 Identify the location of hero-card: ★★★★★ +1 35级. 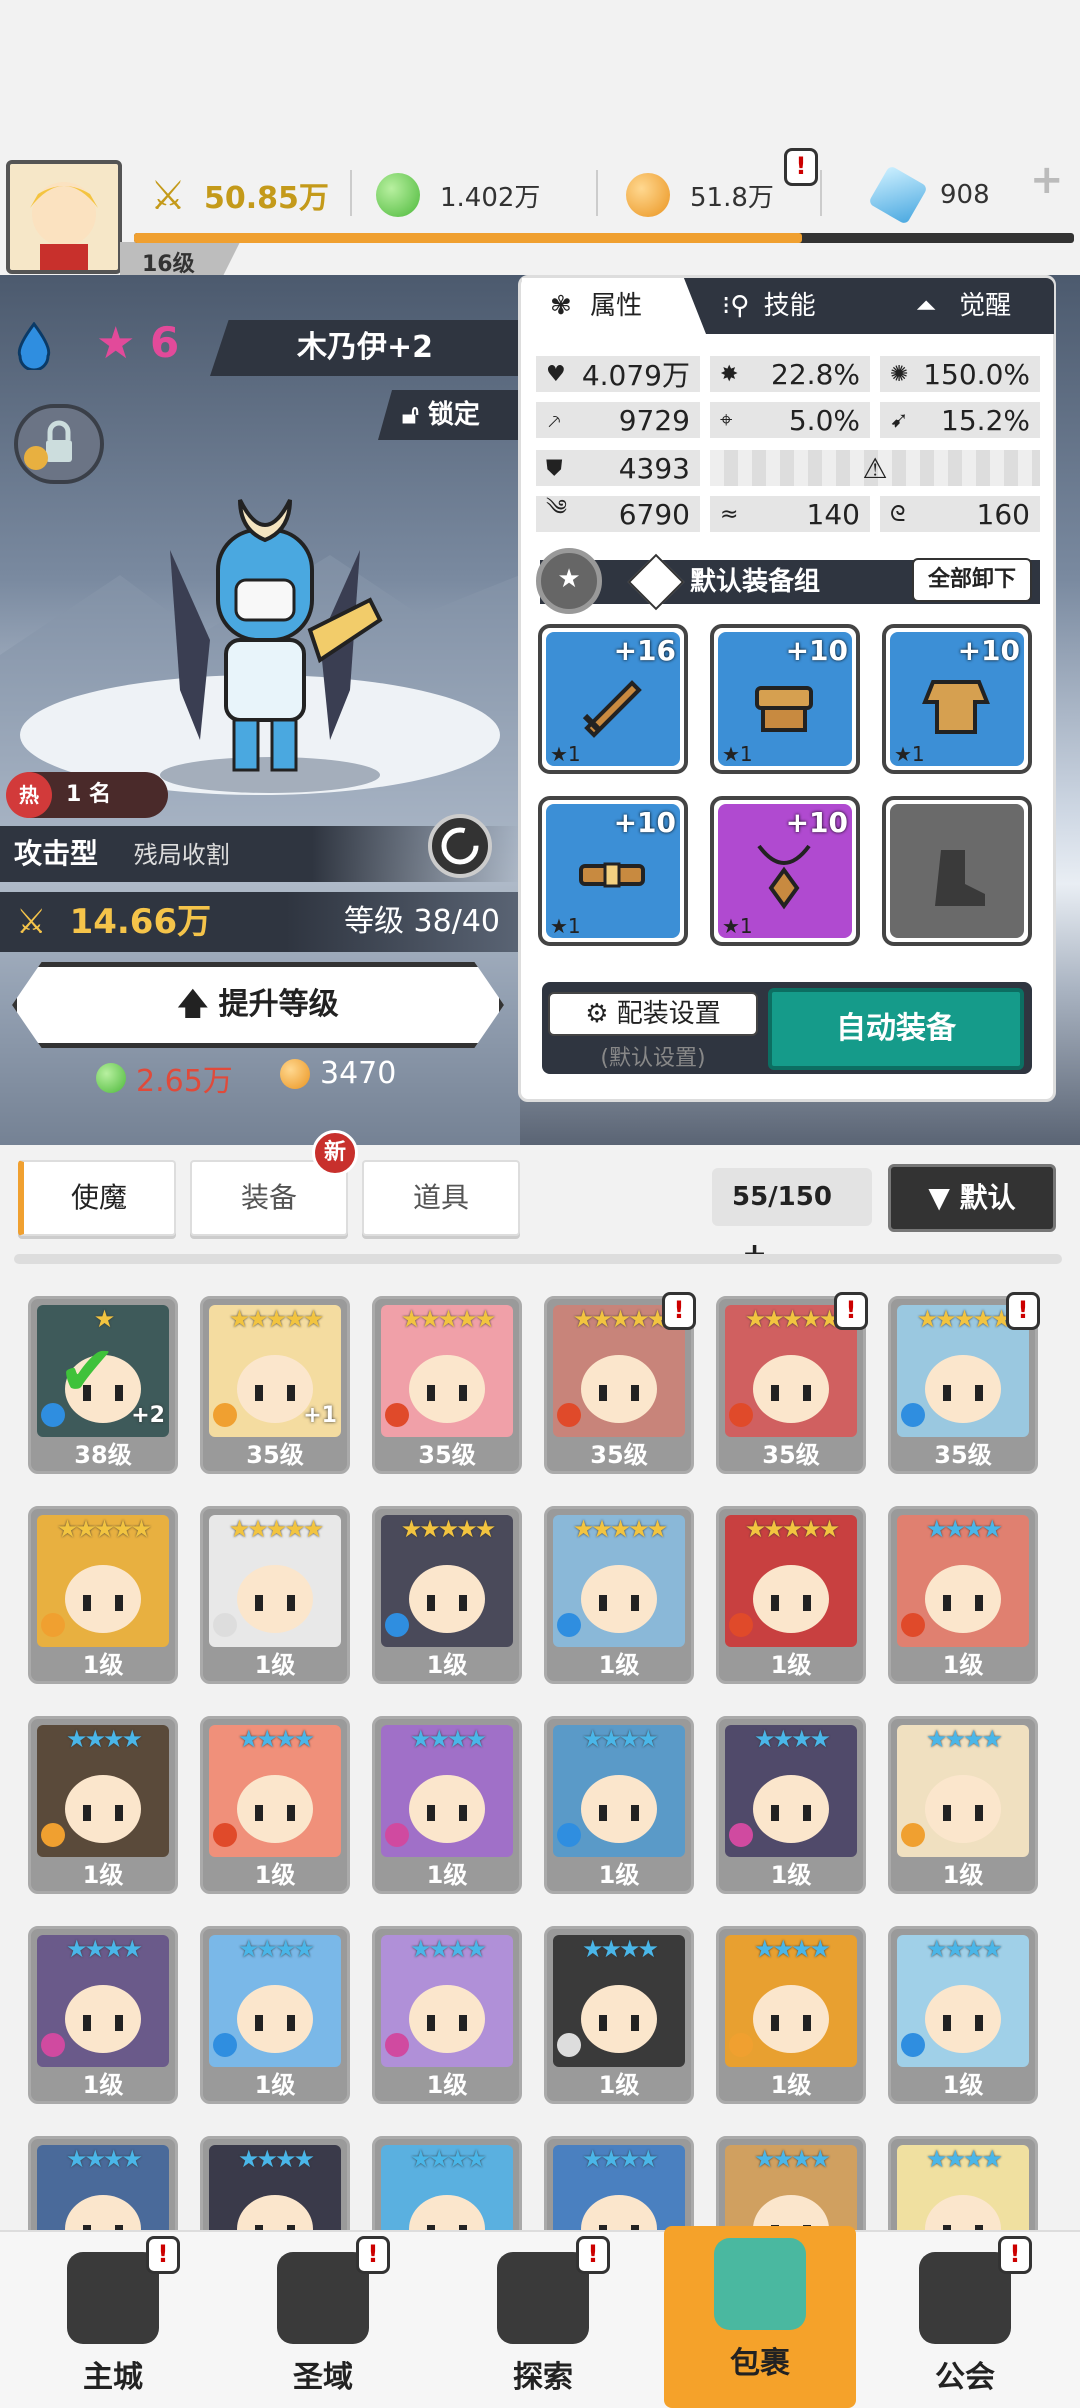
(275, 1385).